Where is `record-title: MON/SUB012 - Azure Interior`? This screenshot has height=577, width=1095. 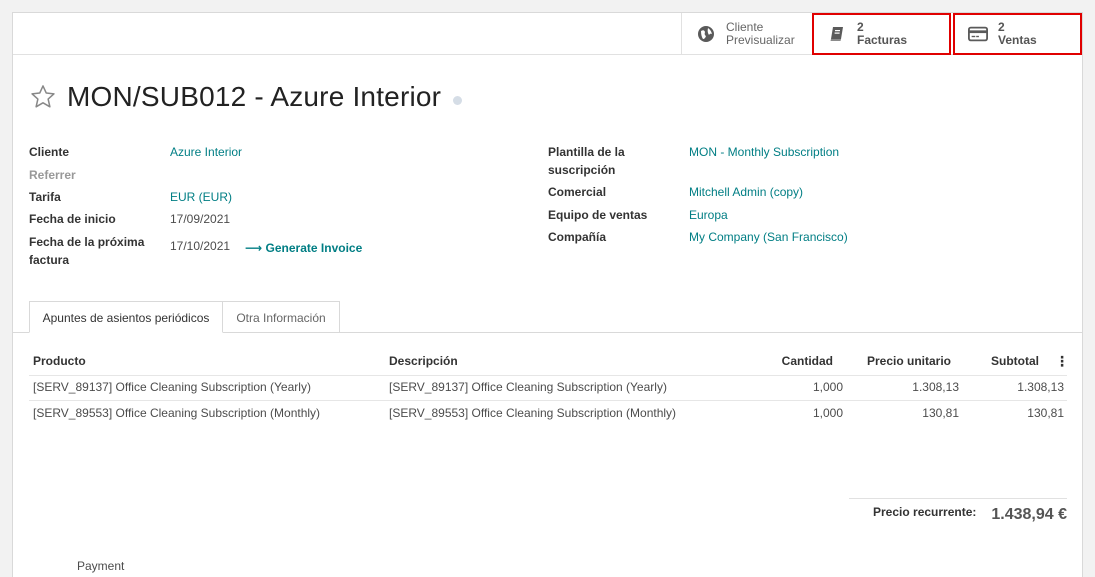 record-title: MON/SUB012 - Azure Interior is located at coordinates (254, 96).